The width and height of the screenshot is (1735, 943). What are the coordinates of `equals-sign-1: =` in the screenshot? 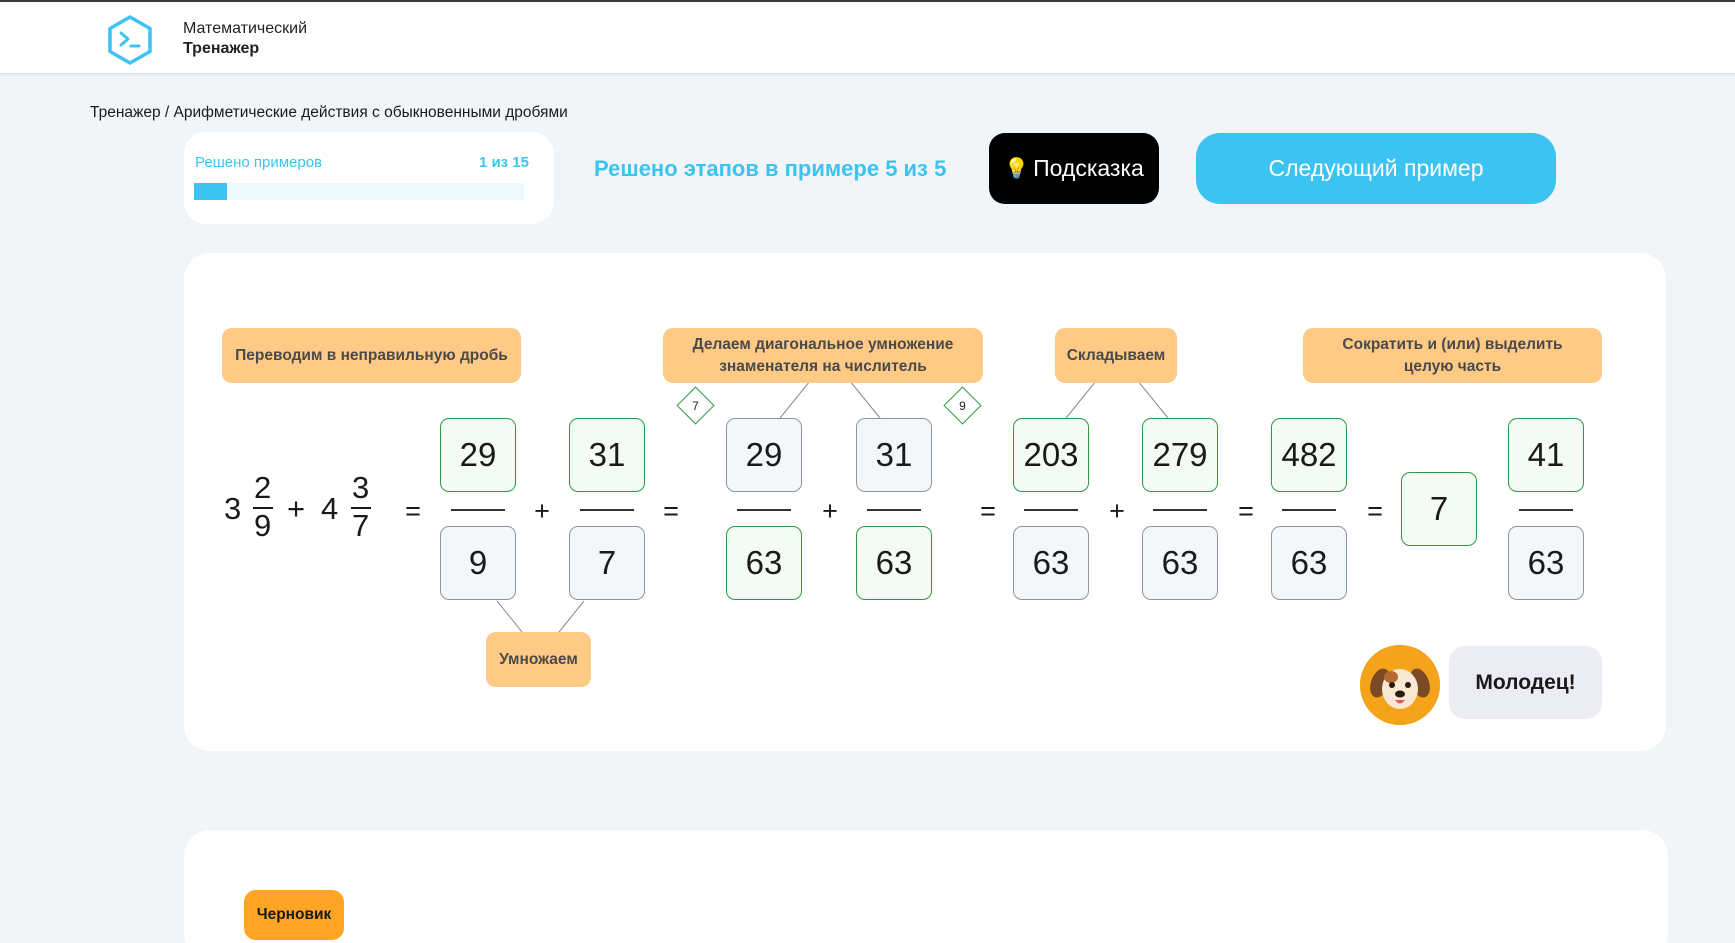 It's located at (413, 511).